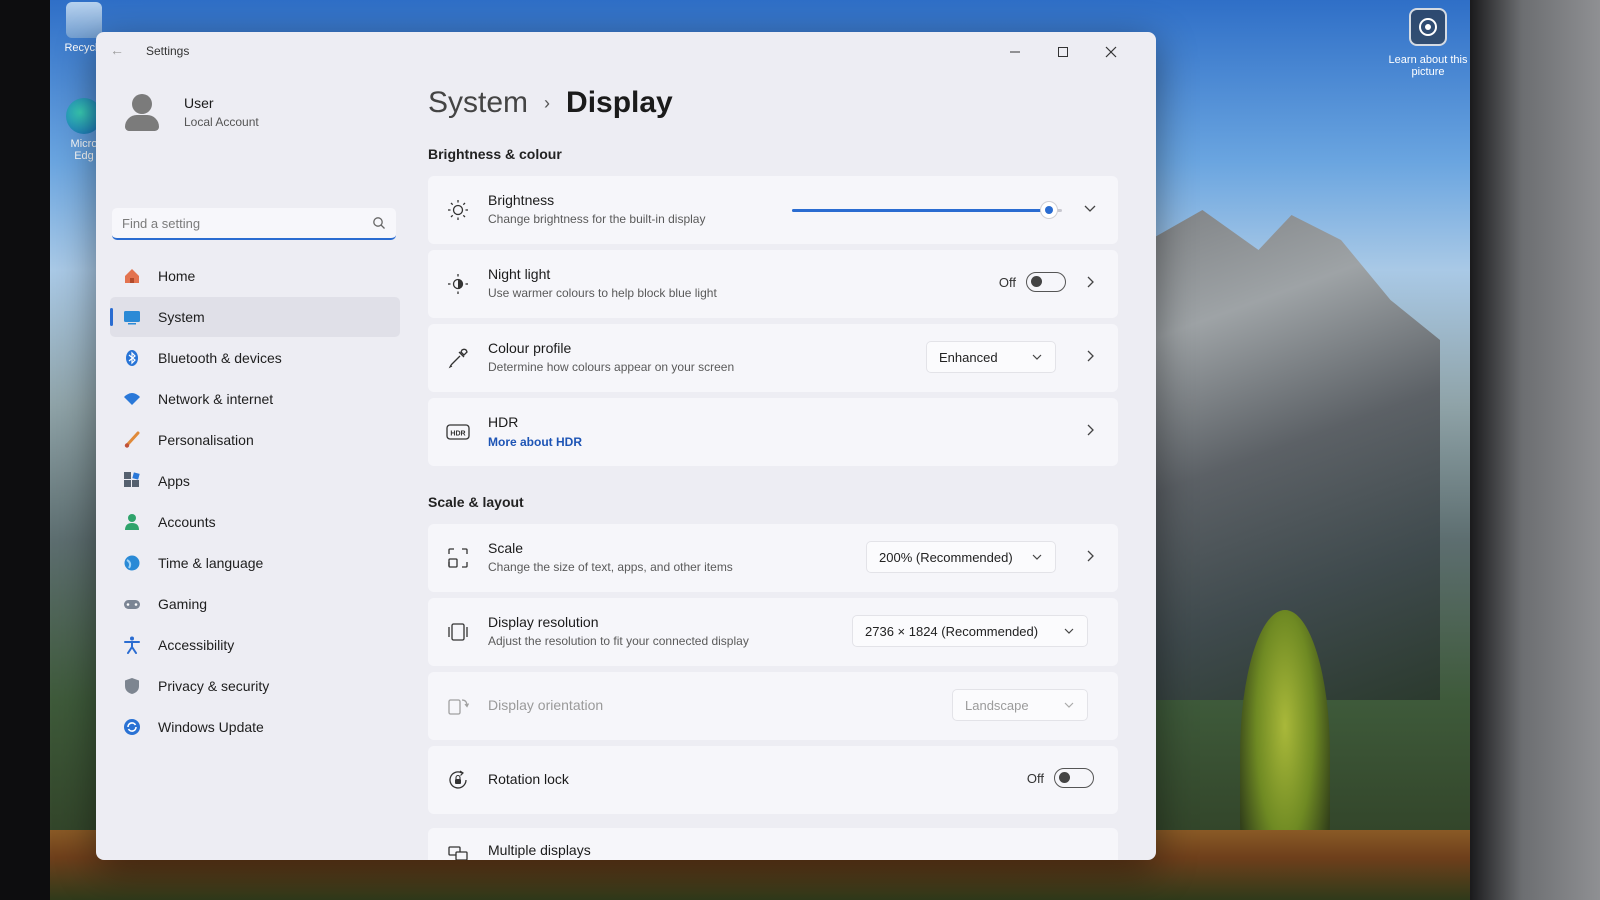 The image size is (1600, 900). What do you see at coordinates (220, 358) in the screenshot?
I see `sidebar-item-label: Bluetooth & devices` at bounding box center [220, 358].